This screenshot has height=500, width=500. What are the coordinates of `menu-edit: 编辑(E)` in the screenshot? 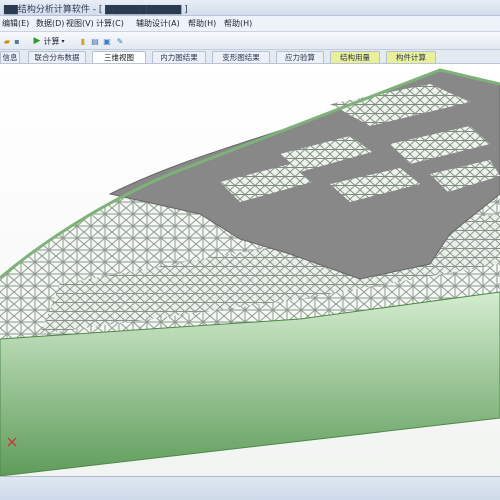 It's located at (15, 23).